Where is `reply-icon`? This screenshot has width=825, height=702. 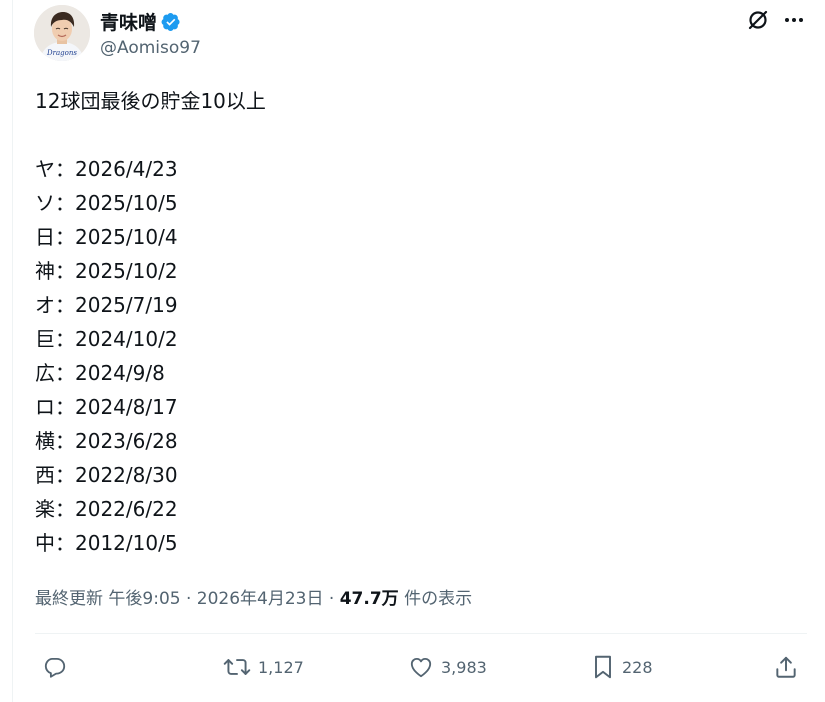 reply-icon is located at coordinates (55, 667).